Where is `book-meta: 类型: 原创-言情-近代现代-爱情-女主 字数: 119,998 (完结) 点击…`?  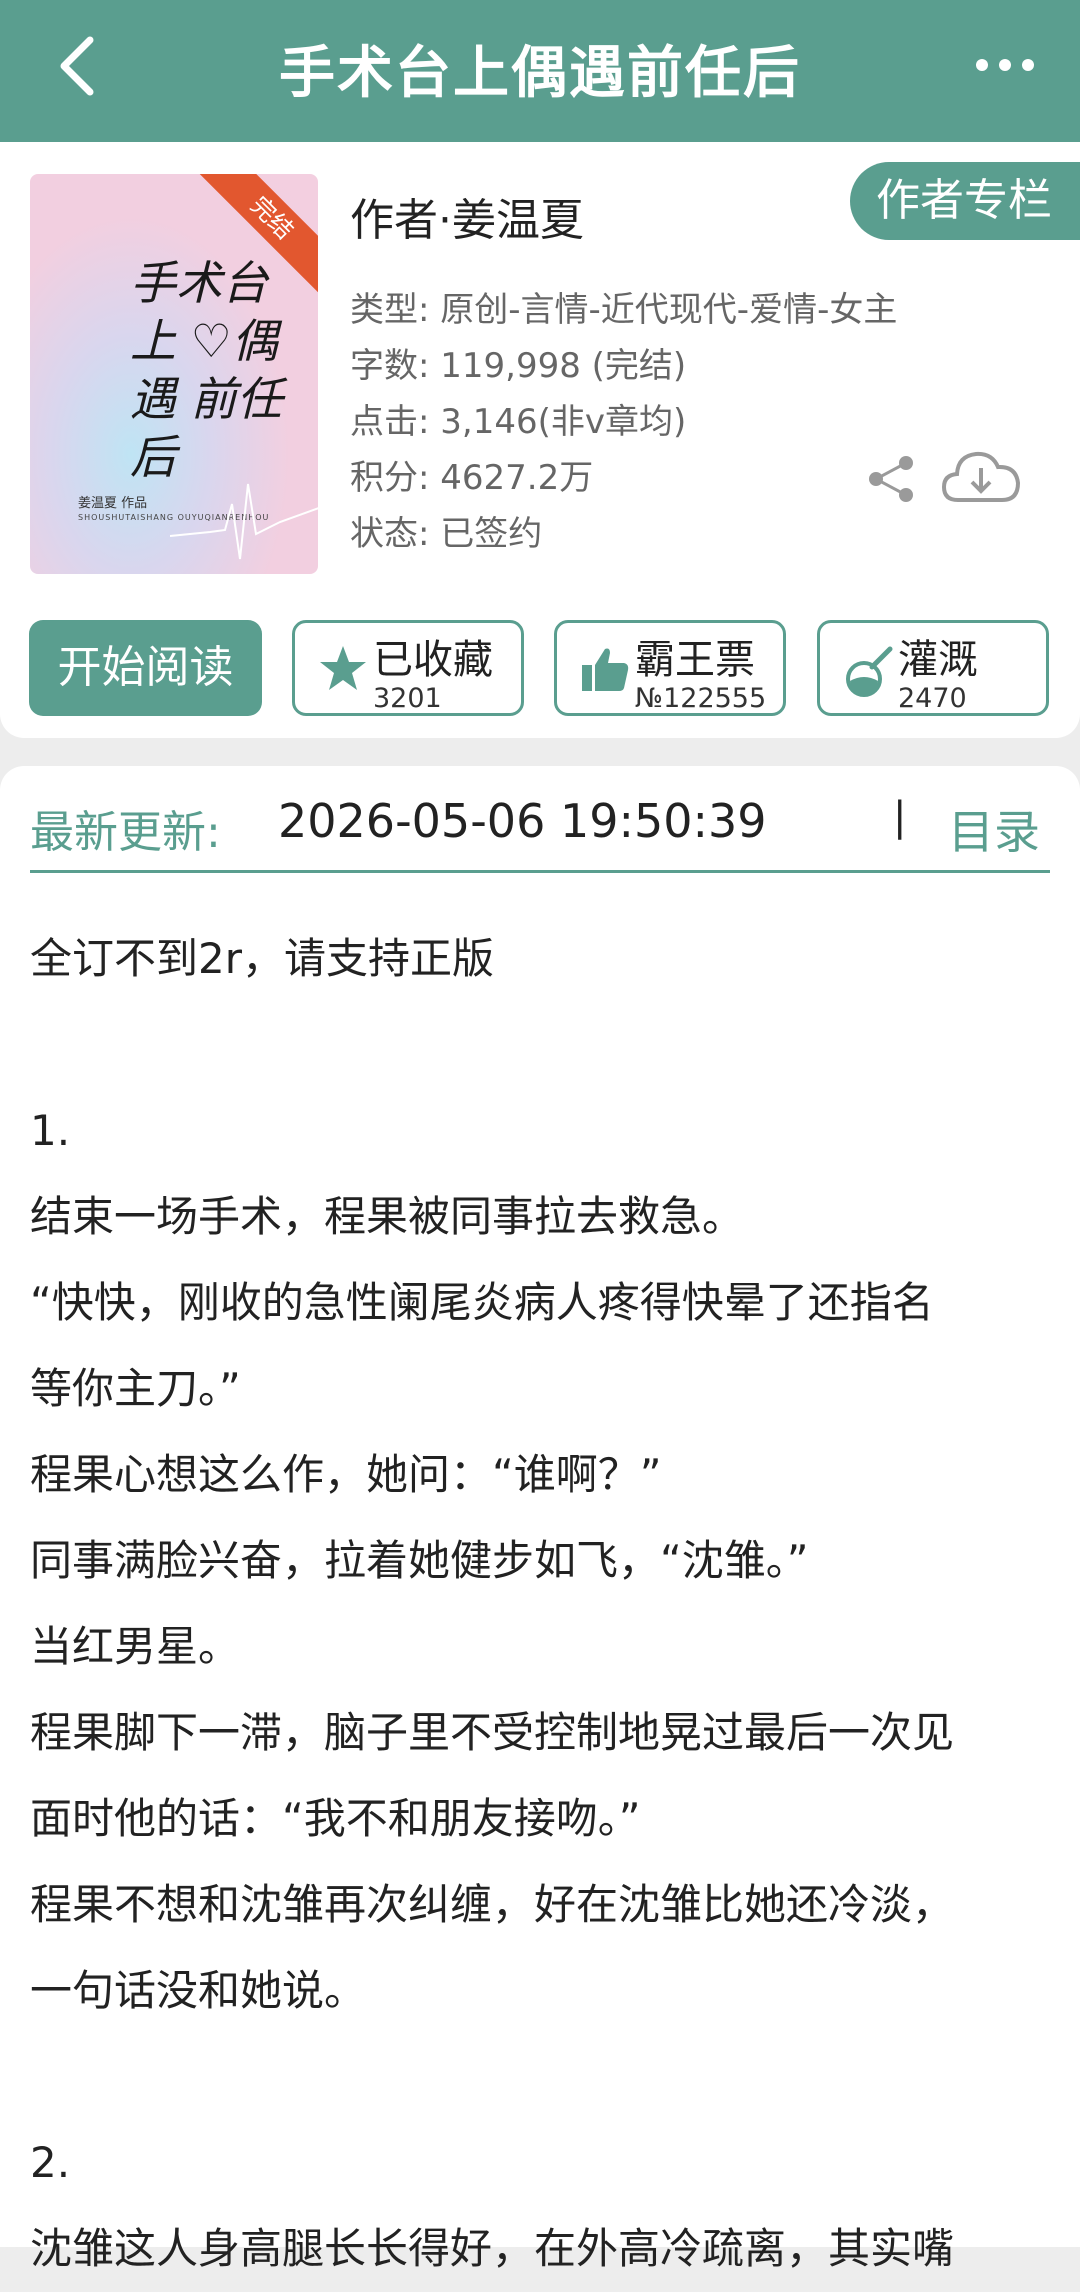
book-meta: 类型: 原创-言情-近代现代-爱情-女主 字数: 119,998 (完结) 点击… is located at coordinates (623, 422).